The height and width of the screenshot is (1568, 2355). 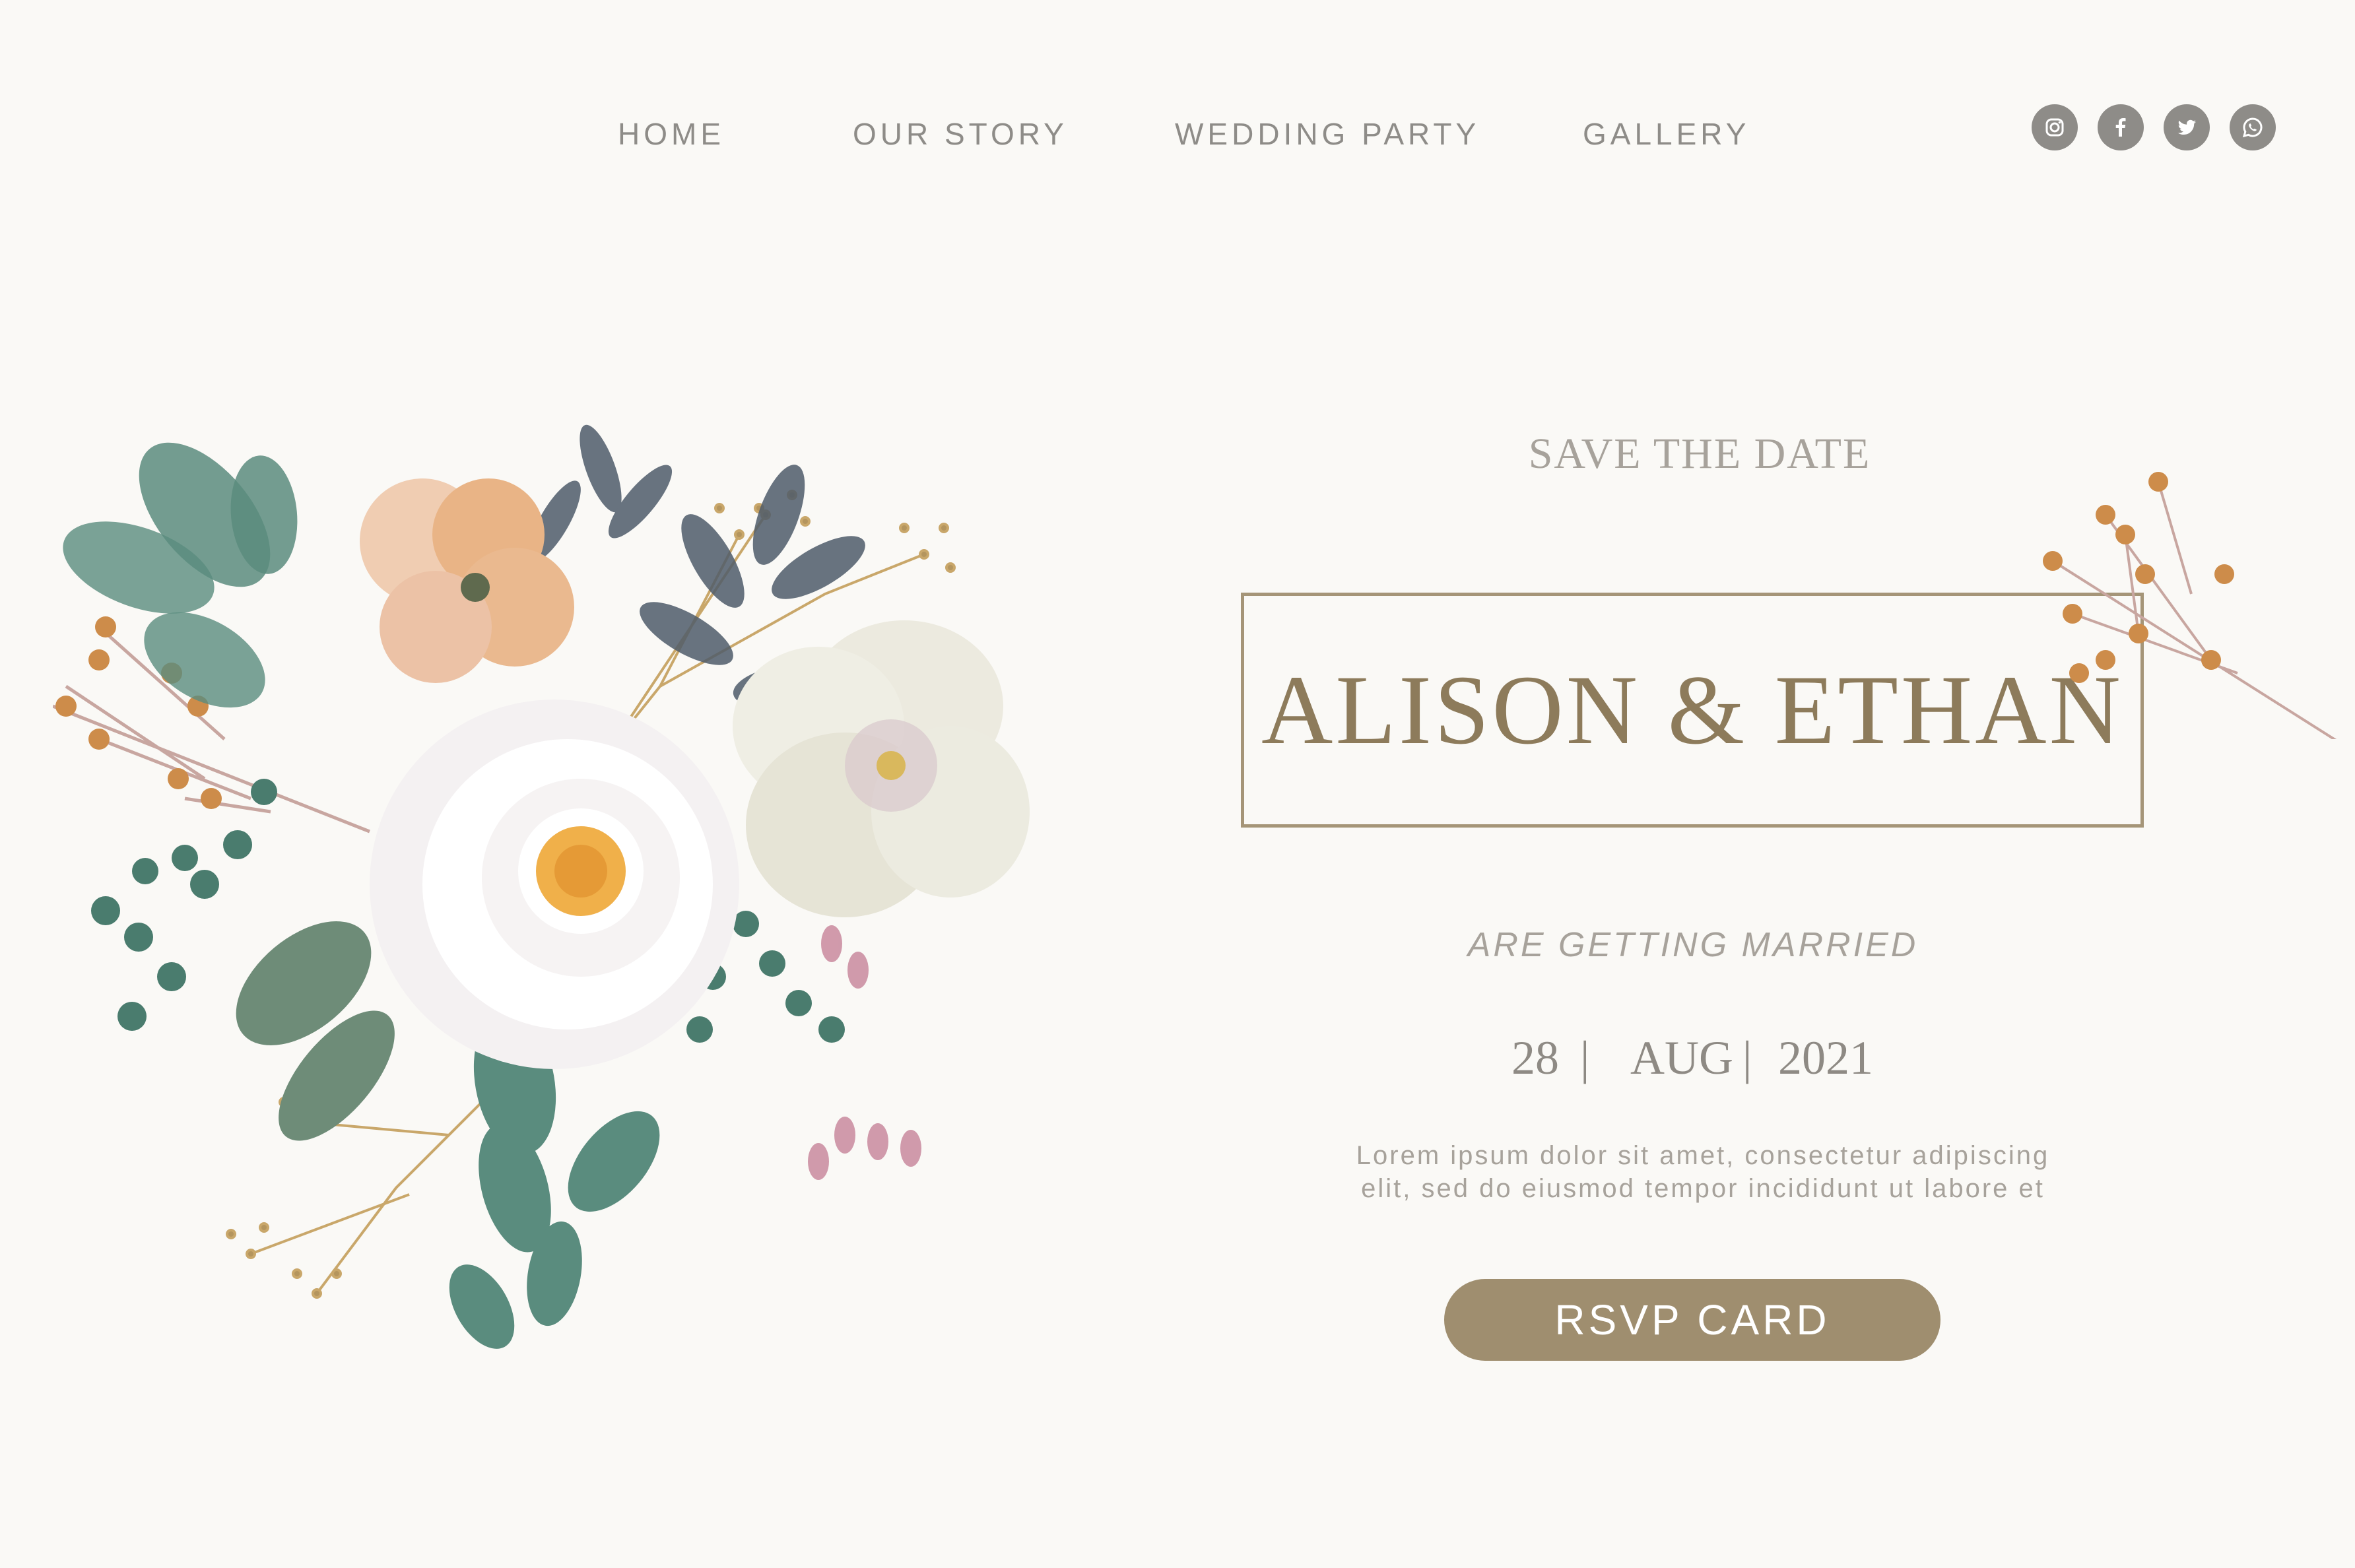 What do you see at coordinates (2121, 127) in the screenshot?
I see `facebook-icon` at bounding box center [2121, 127].